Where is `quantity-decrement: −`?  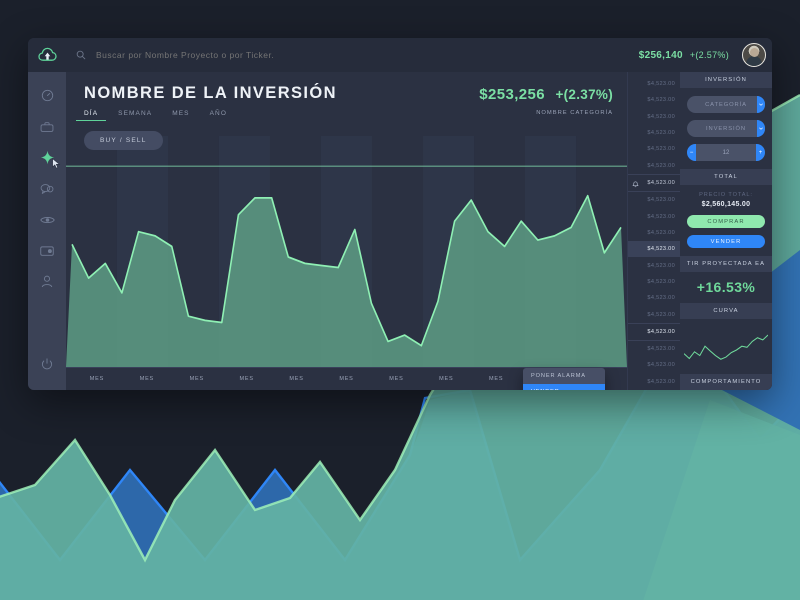
quantity-decrement: − is located at coordinates (691, 152).